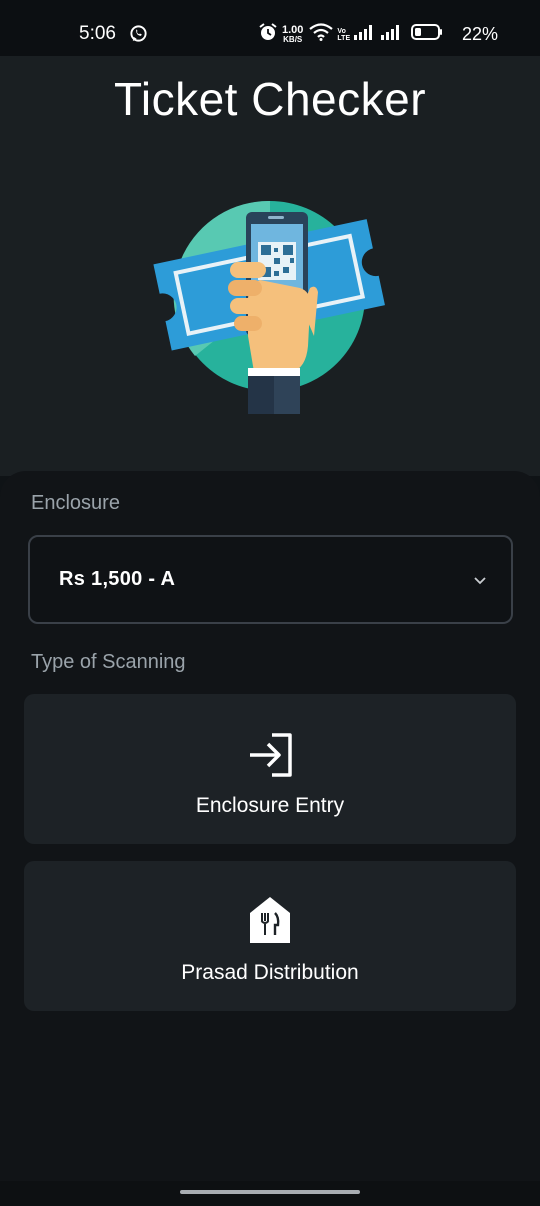 The image size is (540, 1206). Describe the element at coordinates (270, 920) in the screenshot. I see `food-house-icon` at that location.